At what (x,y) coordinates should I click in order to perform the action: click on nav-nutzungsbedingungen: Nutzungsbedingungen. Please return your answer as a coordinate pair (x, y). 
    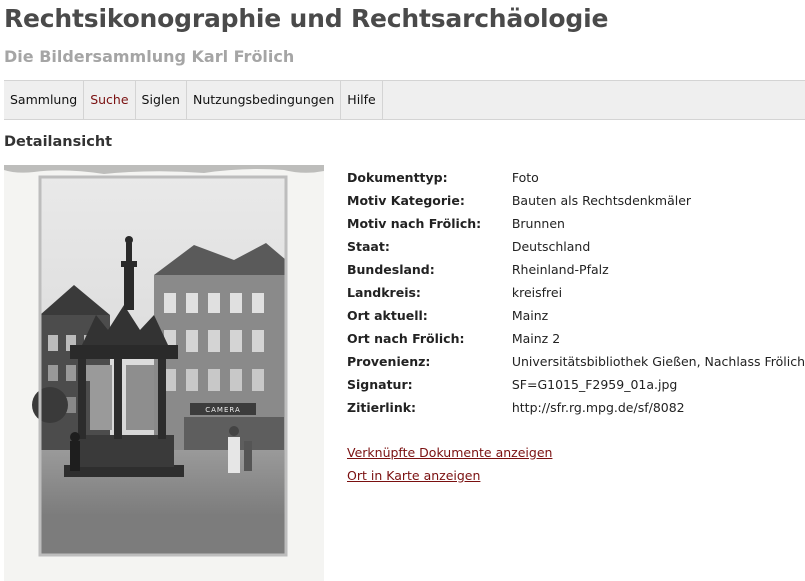
    Looking at the image, I should click on (264, 100).